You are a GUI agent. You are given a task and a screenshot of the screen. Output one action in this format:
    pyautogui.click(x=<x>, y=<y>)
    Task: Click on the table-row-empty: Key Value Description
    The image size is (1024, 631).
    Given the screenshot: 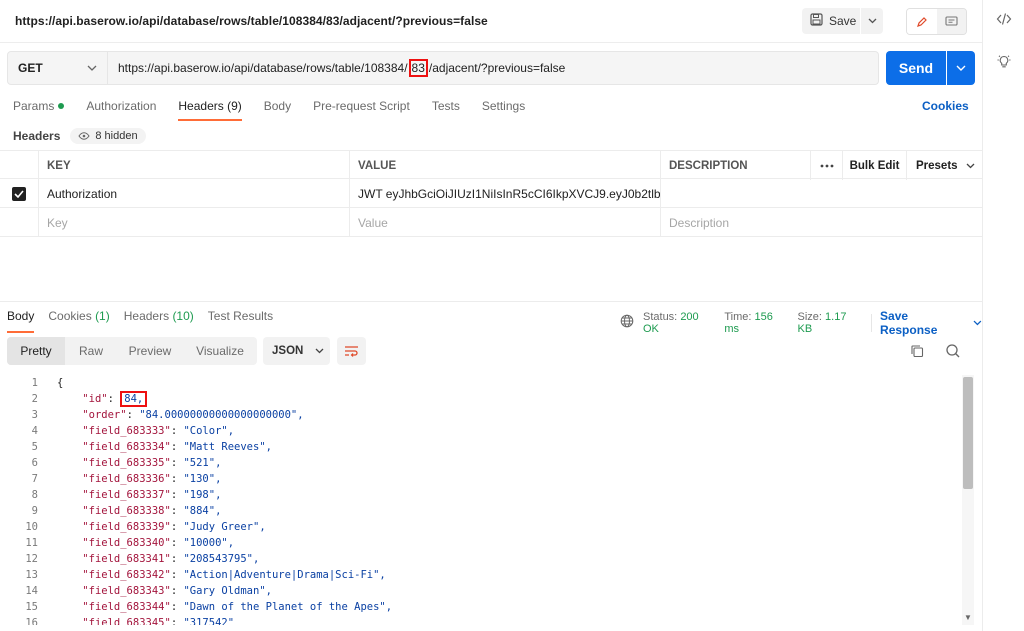 What is the action you would take?
    pyautogui.click(x=491, y=222)
    